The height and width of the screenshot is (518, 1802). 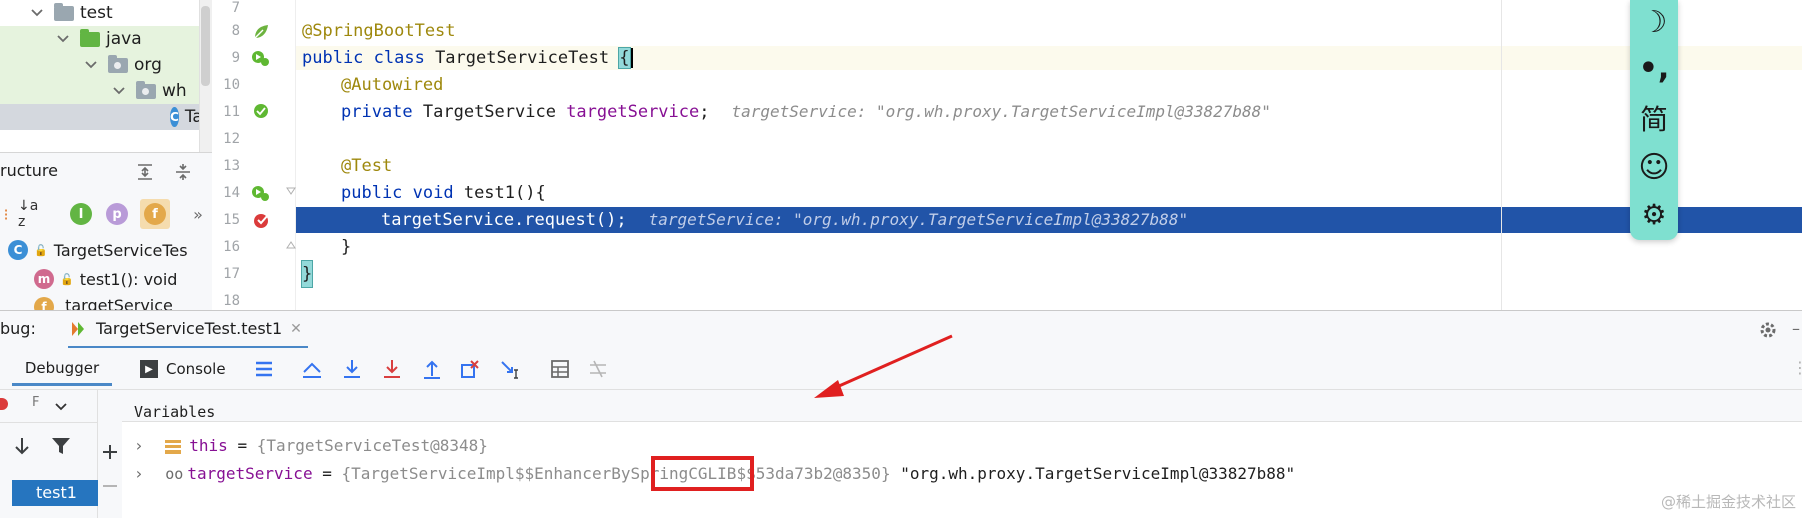 What do you see at coordinates (99, 65) in the screenshot?
I see `tree-item-org: org` at bounding box center [99, 65].